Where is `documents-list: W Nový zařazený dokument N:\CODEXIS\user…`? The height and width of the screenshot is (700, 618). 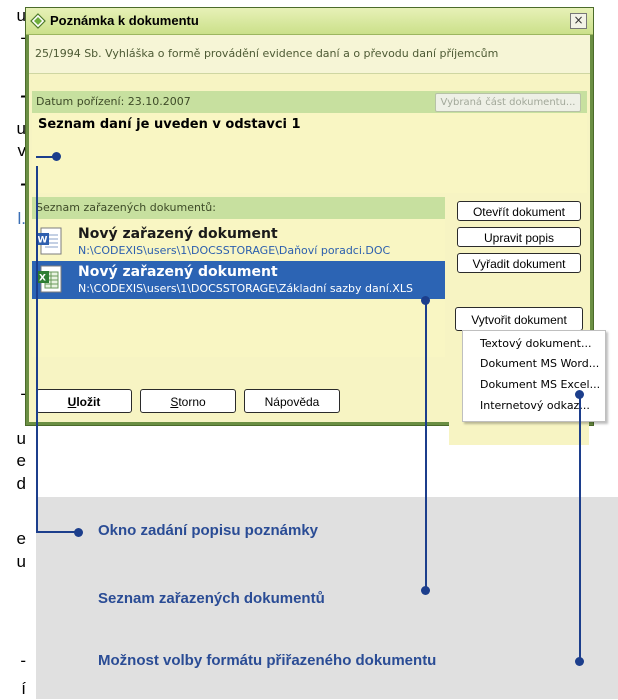
documents-list: W Nový zařazený dokument N:\CODEXIS\user… is located at coordinates (238, 288).